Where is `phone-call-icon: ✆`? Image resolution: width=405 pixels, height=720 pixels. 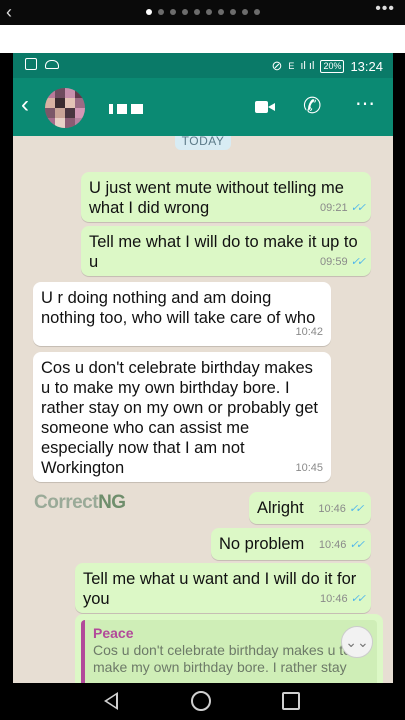
phone-call-icon: ✆ is located at coordinates (312, 106).